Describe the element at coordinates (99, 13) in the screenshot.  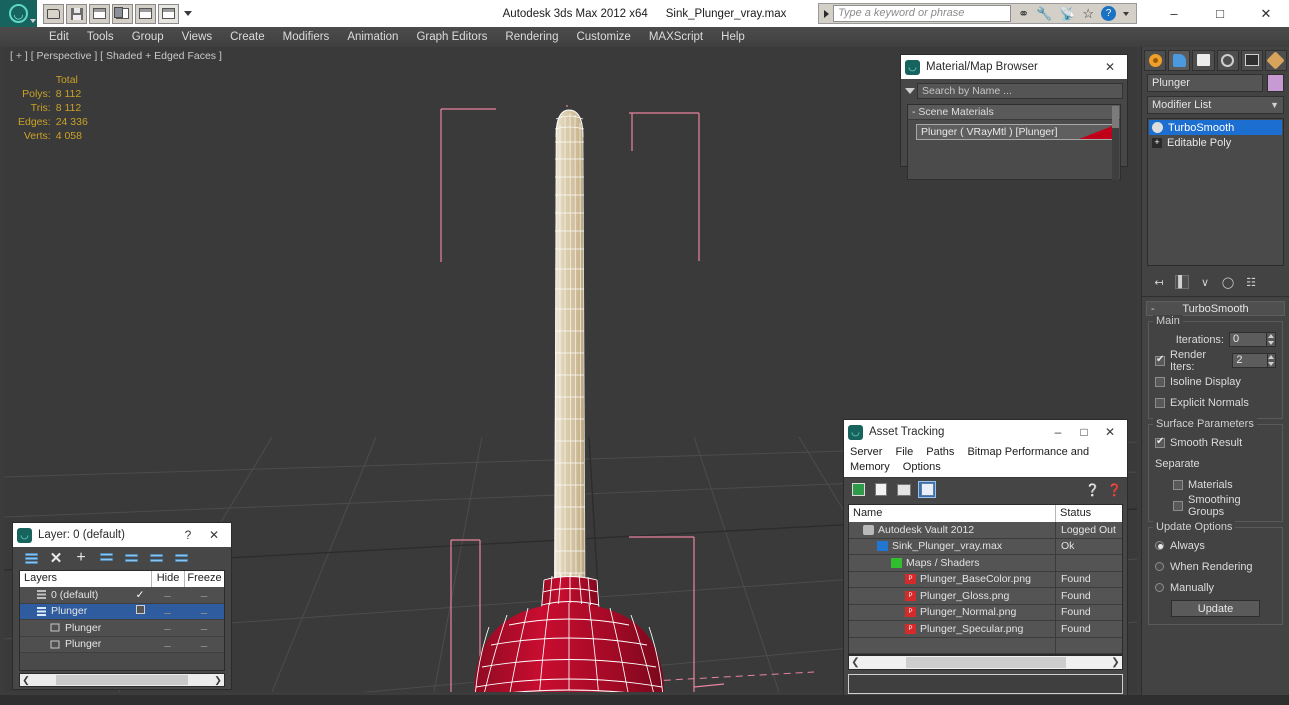
I see `new-scene-button` at that location.